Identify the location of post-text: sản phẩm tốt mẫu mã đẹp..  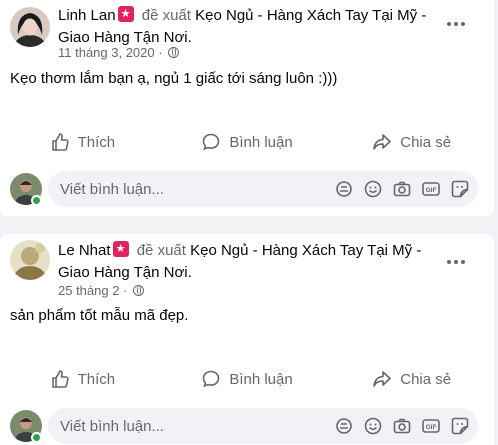
(99, 315).